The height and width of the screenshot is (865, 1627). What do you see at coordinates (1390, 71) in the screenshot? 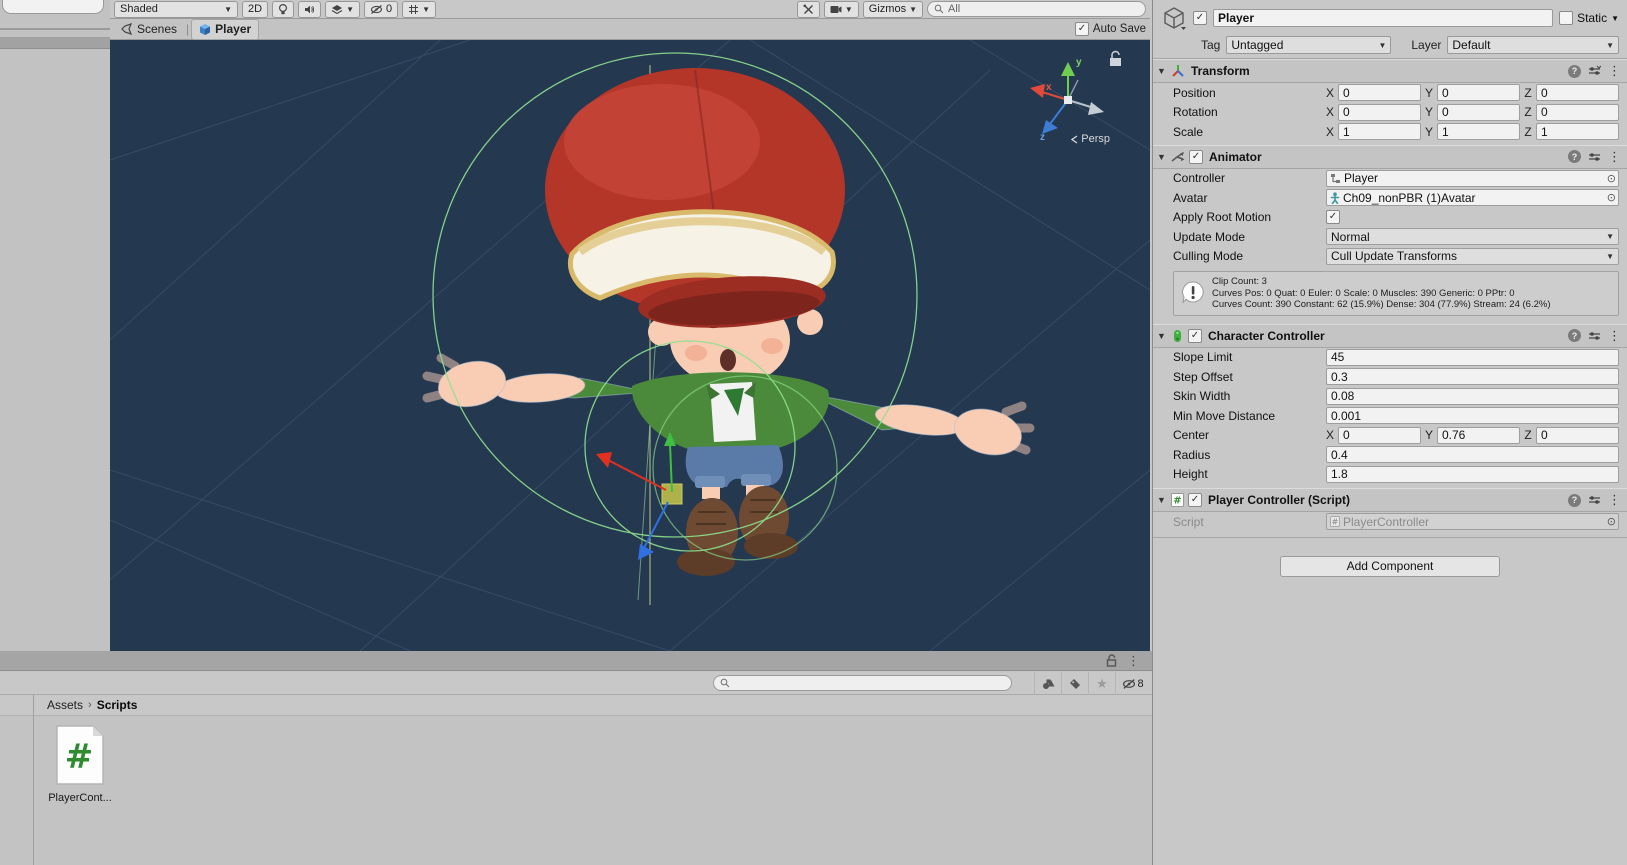
I see `transform-component-header: ▼ Transform ? ⋮` at bounding box center [1390, 71].